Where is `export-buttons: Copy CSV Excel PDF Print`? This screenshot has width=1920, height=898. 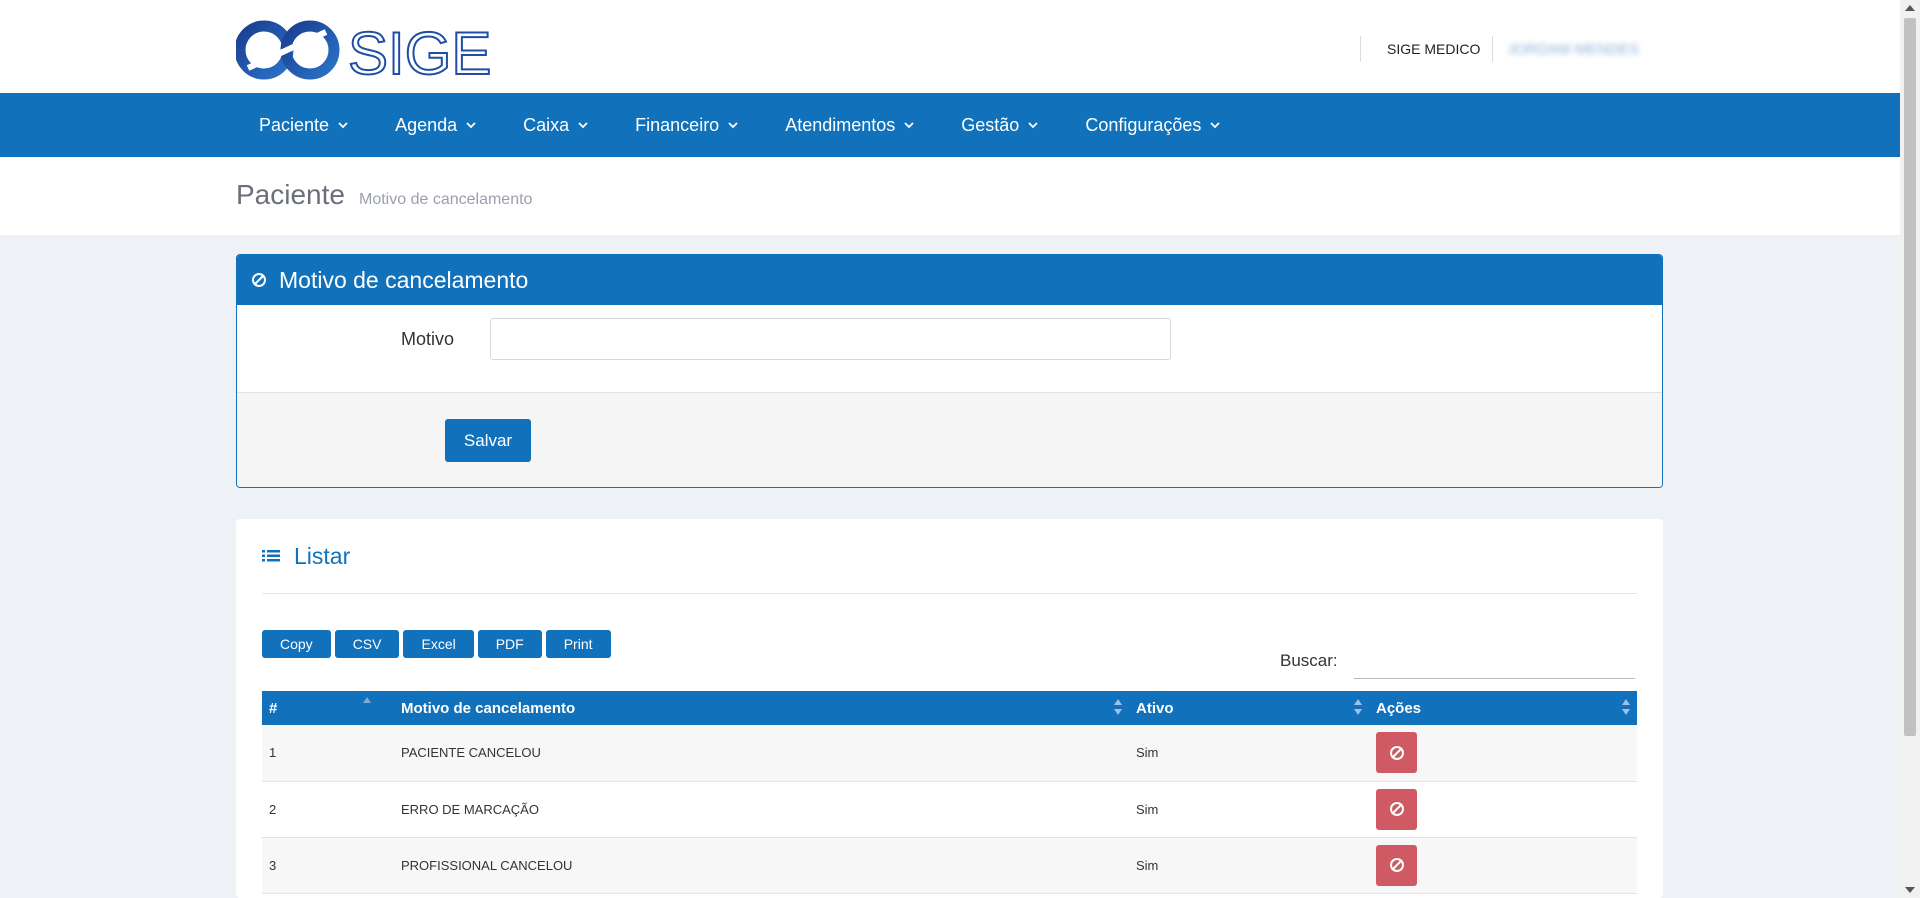
export-buttons: Copy CSV Excel PDF Print is located at coordinates (436, 644).